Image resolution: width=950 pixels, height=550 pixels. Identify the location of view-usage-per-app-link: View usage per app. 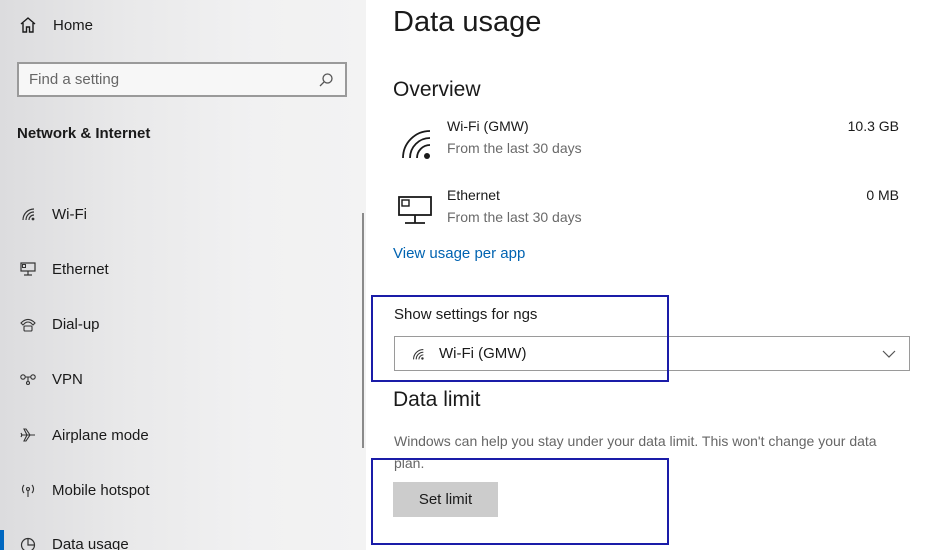
(459, 253).